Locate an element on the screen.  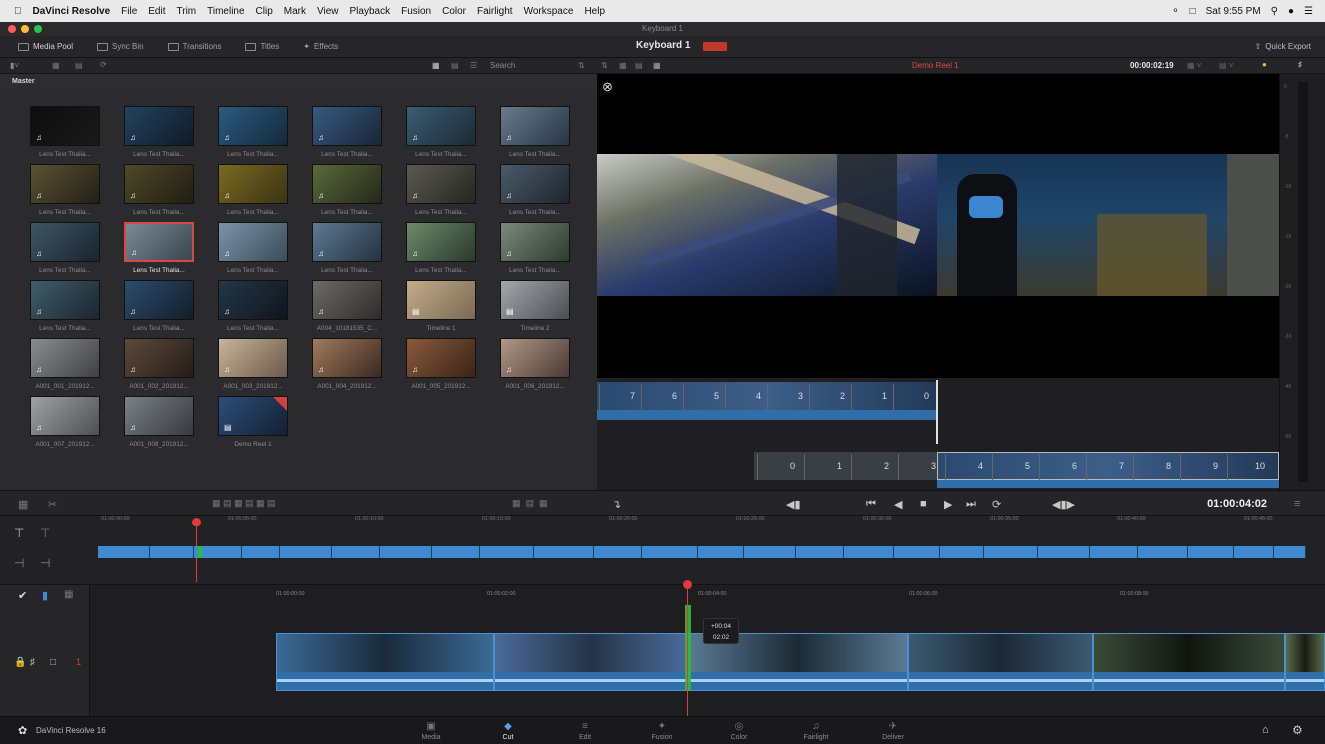
filmstrip-frame: 5 is located at coordinates (704, 397).